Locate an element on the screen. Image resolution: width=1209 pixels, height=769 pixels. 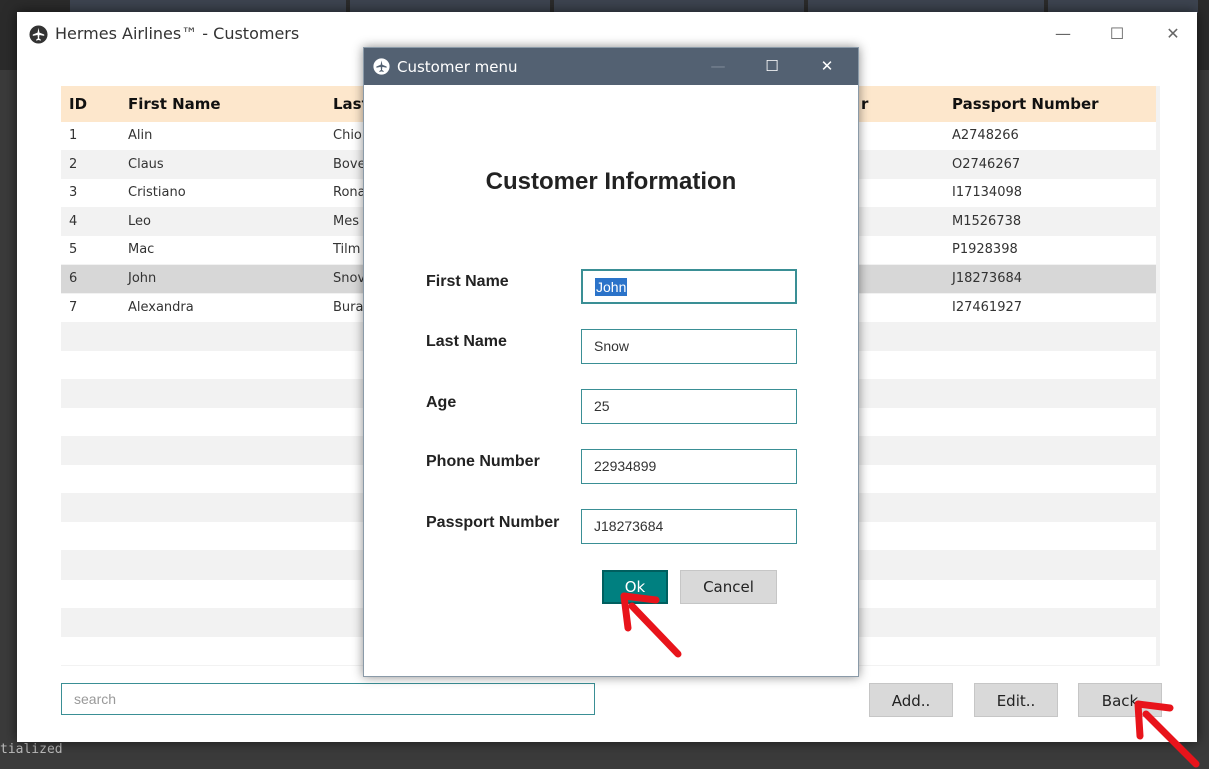
cell-passport-number: A2748266 is located at coordinates (985, 135).